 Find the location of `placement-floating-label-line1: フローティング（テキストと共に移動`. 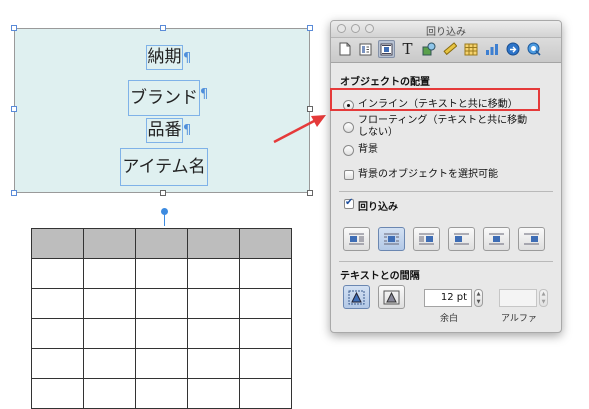

placement-floating-label-line1: フローティング（テキストと共に移動 is located at coordinates (443, 120).